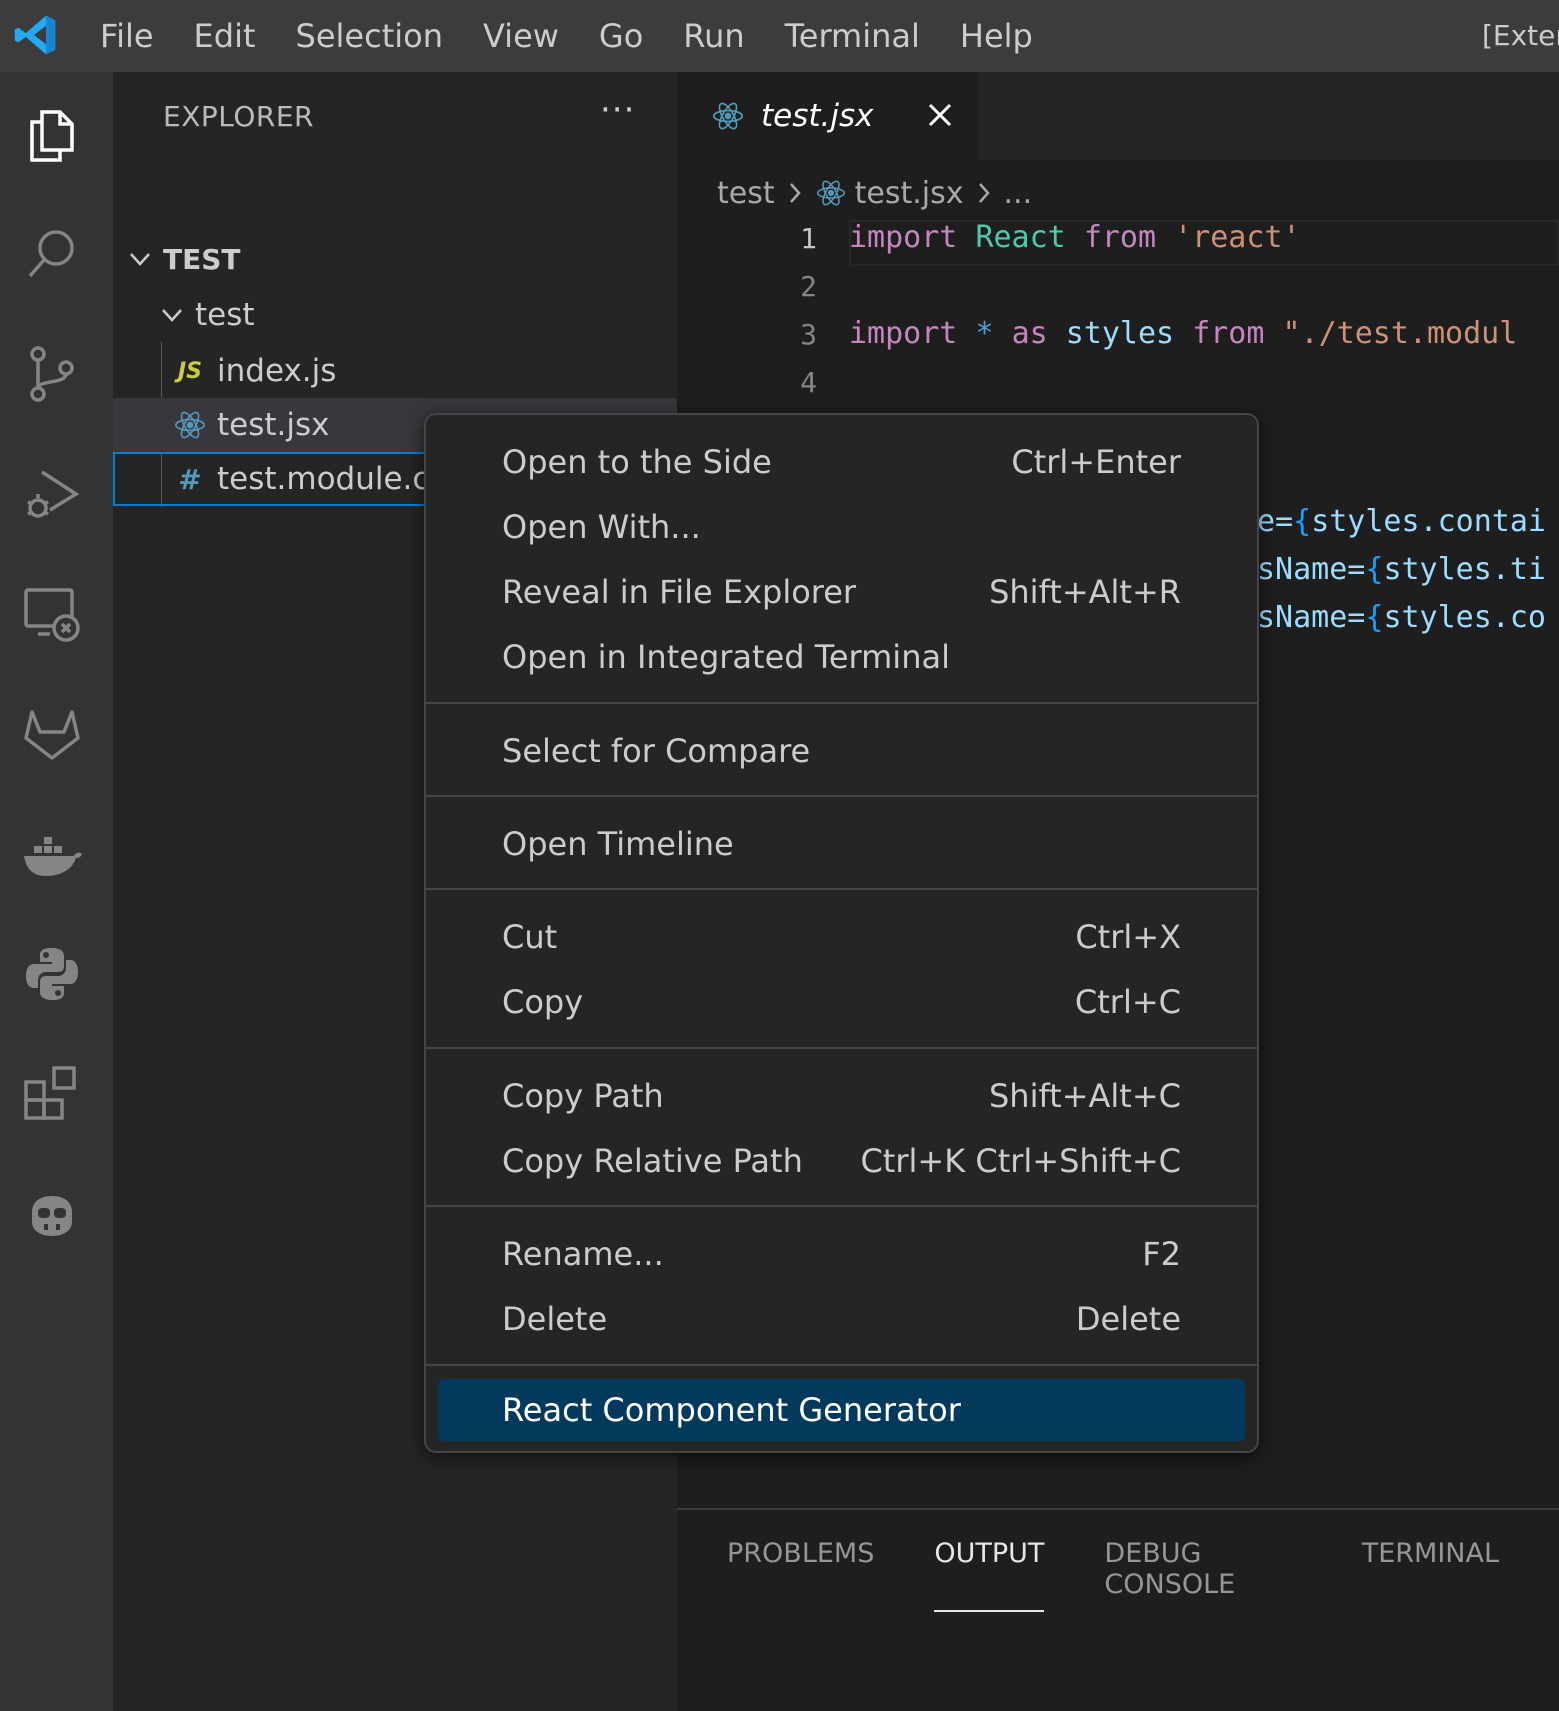  What do you see at coordinates (841, 751) in the screenshot?
I see `menu-item-select-for-compare: Select for Compare` at bounding box center [841, 751].